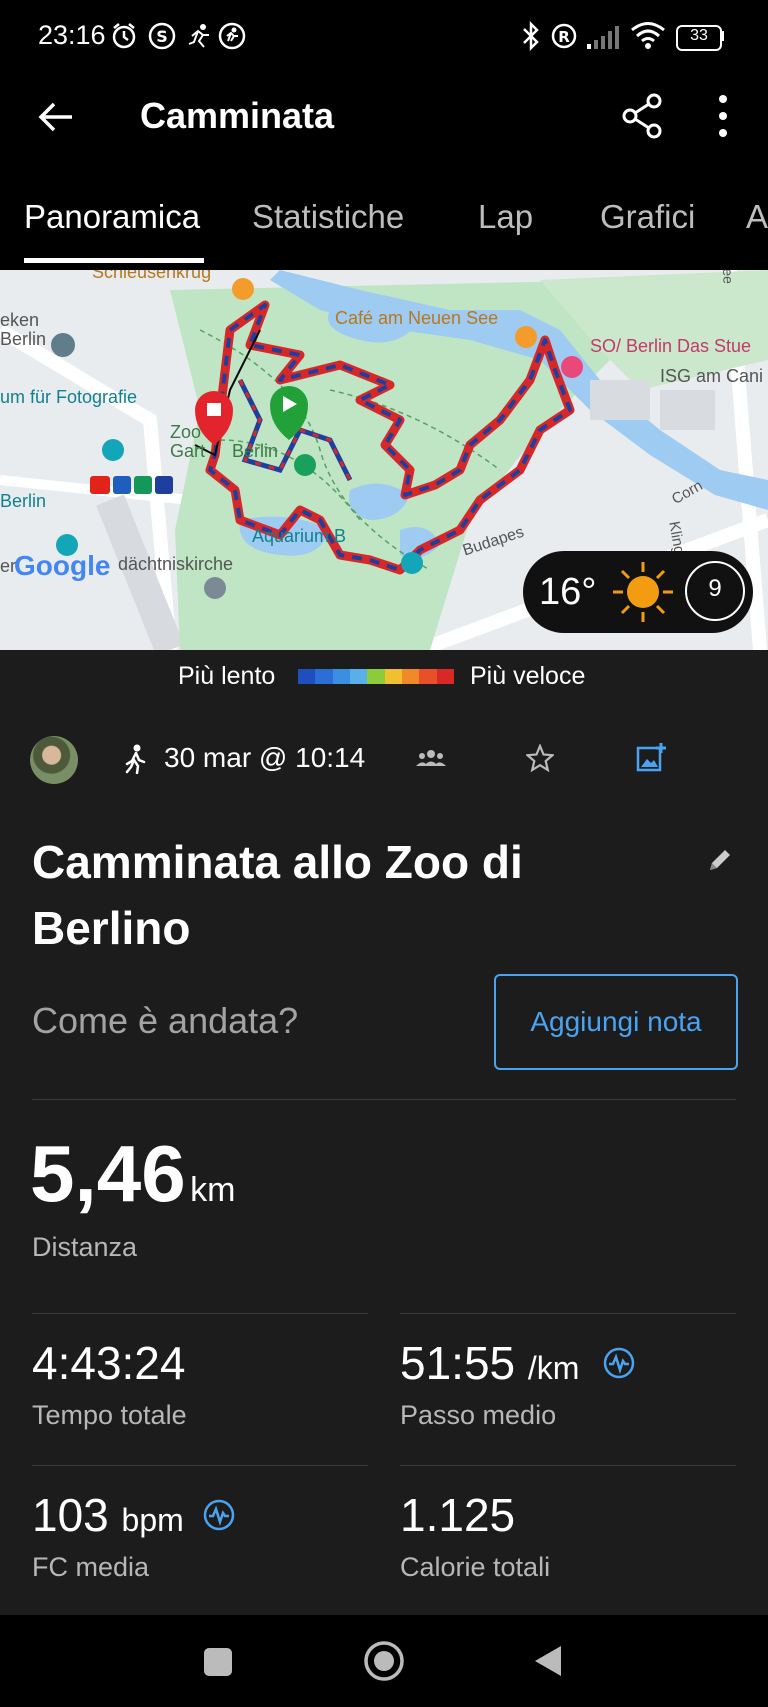 Image resolution: width=768 pixels, height=1707 pixels. Describe the element at coordinates (218, 1662) in the screenshot. I see `recents-button-icon` at that location.